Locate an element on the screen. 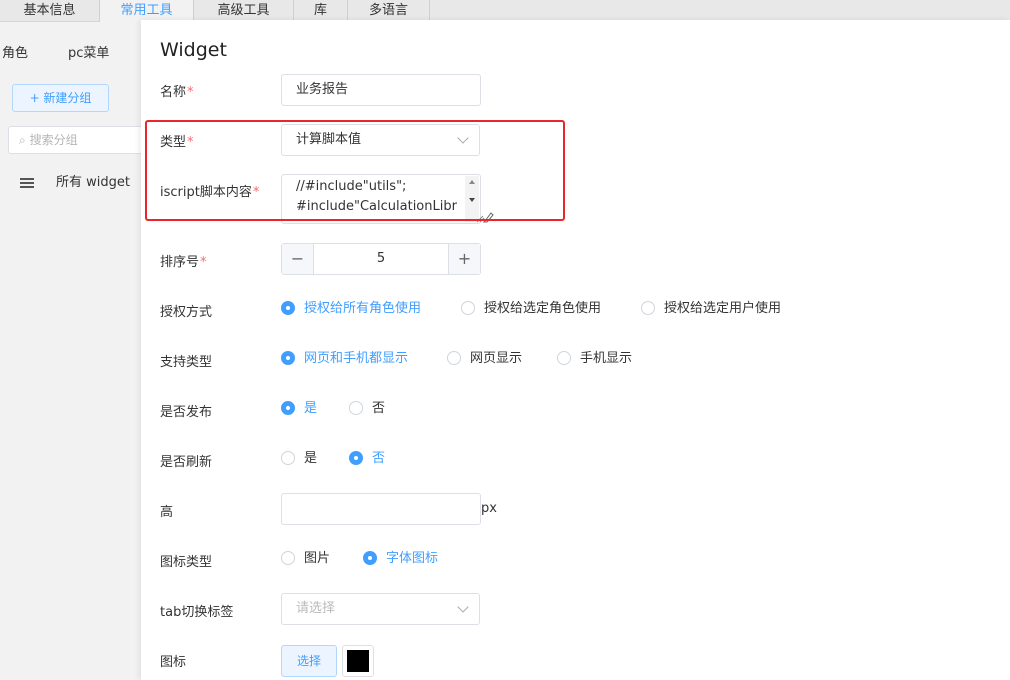  radio-auth-all-roles: 授权给所有角色使用 is located at coordinates (351, 308).